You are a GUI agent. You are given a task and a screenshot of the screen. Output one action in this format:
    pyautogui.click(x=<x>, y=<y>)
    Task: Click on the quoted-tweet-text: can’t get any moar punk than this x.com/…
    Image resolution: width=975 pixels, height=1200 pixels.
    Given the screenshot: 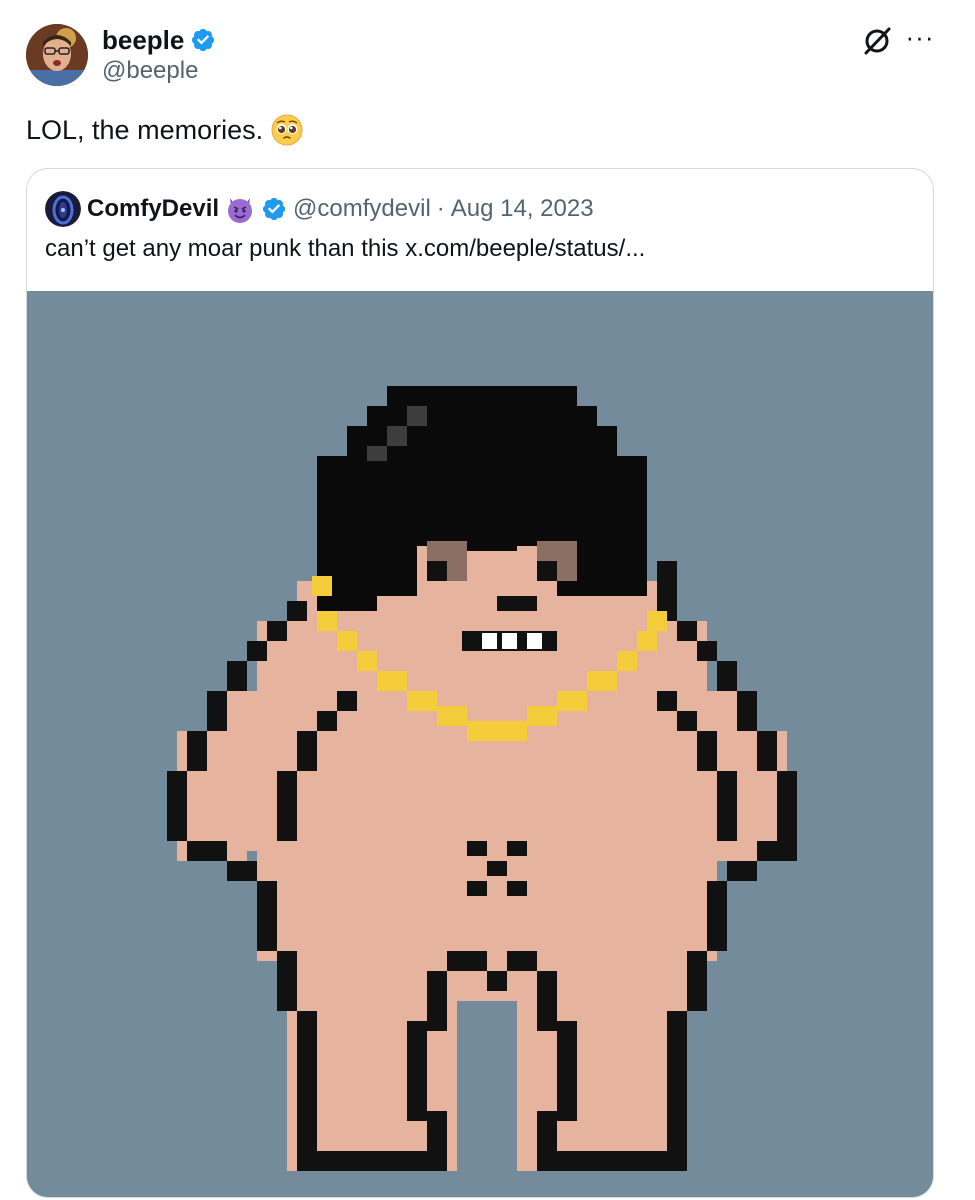 What is the action you would take?
    pyautogui.click(x=345, y=248)
    